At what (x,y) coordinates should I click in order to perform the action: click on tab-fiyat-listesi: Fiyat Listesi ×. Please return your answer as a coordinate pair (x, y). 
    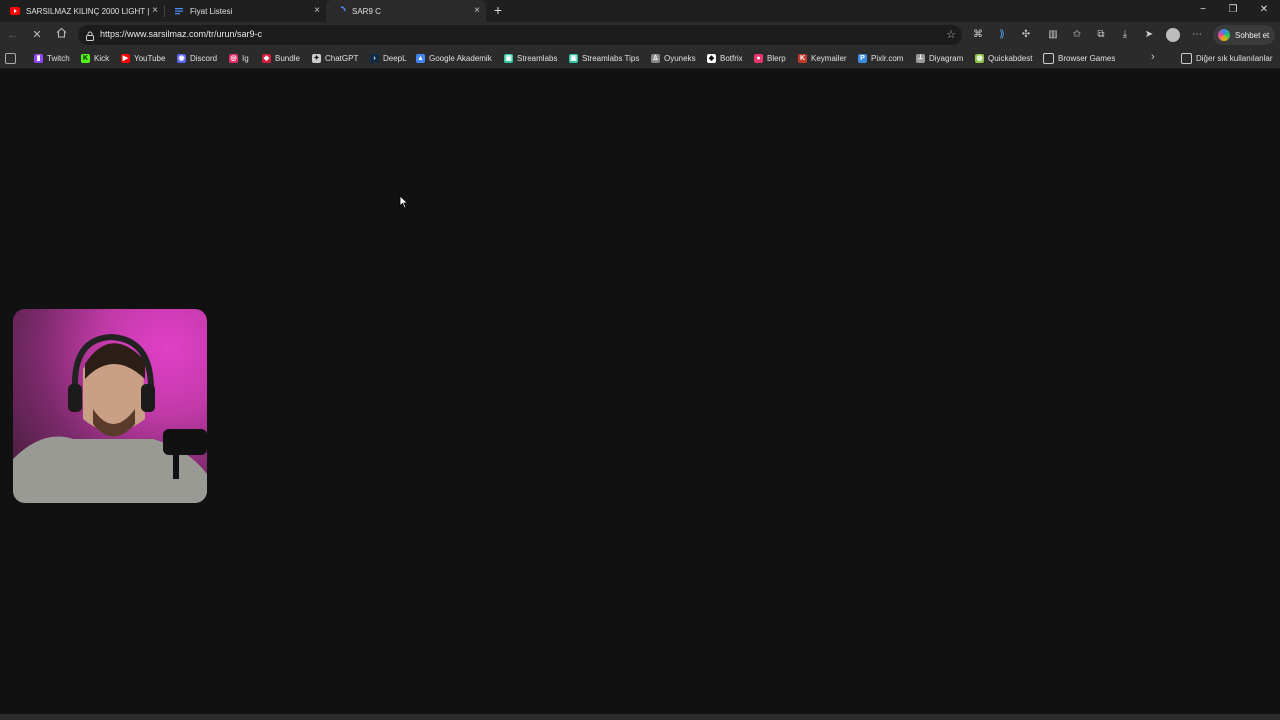
    Looking at the image, I should click on (245, 11).